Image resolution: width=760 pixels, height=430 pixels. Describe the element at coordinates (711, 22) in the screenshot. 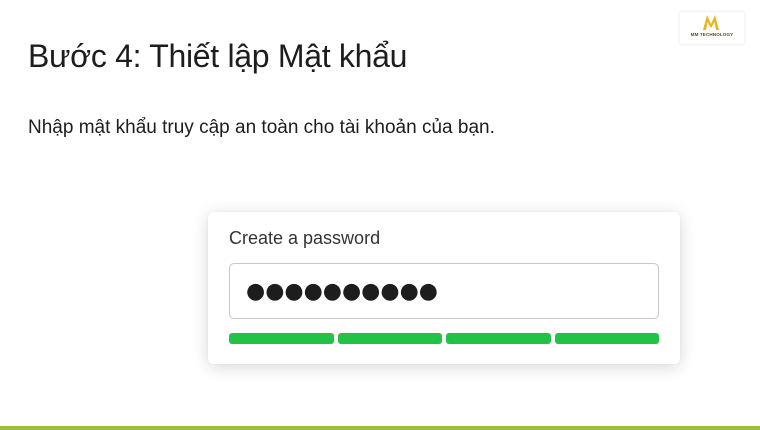

I see `mm-logo-icon` at that location.